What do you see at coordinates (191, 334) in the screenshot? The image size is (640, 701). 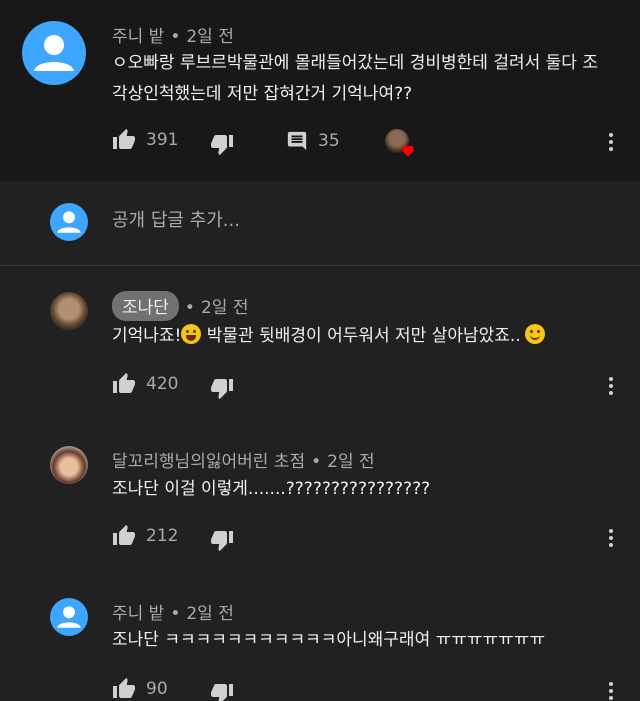 I see `laughing-emoji-icon` at bounding box center [191, 334].